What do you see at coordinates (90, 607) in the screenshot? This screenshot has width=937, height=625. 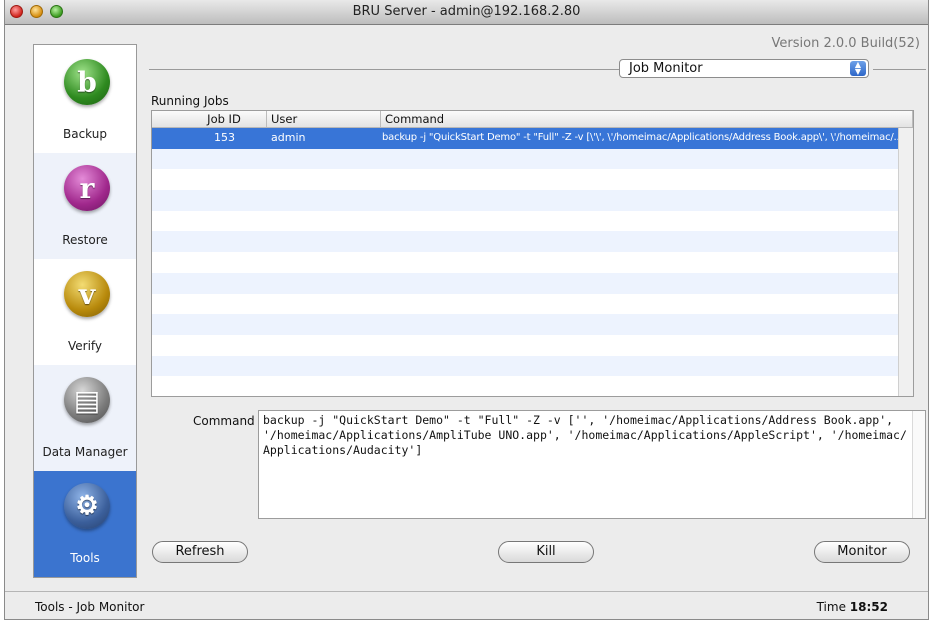 I see `status-text: Tools - Job Monitor` at bounding box center [90, 607].